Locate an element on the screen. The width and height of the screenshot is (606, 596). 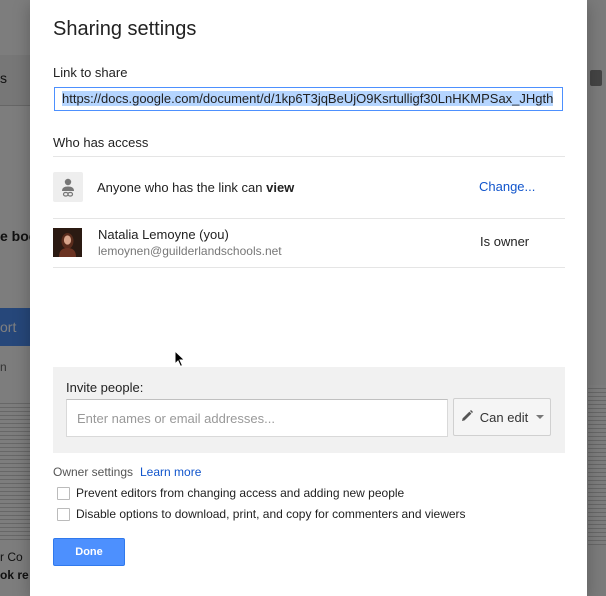
prevent-editors-checkbox is located at coordinates (63, 493).